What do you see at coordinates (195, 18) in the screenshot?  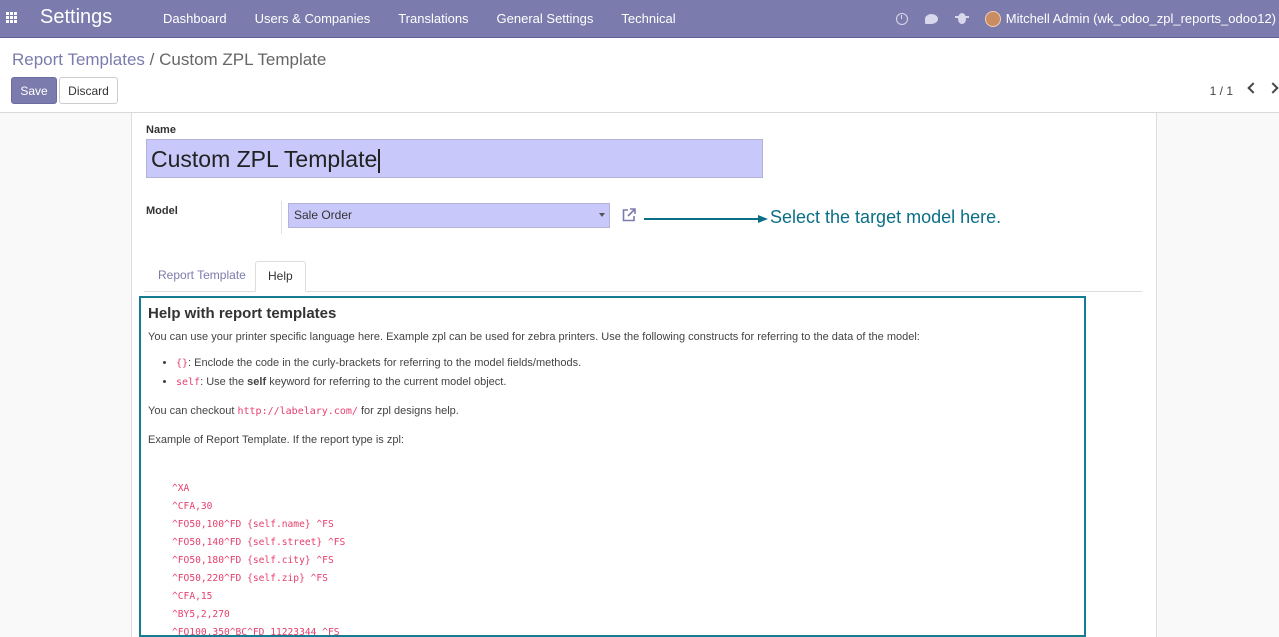 I see `menu-item-dashboard: Dashboard` at bounding box center [195, 18].